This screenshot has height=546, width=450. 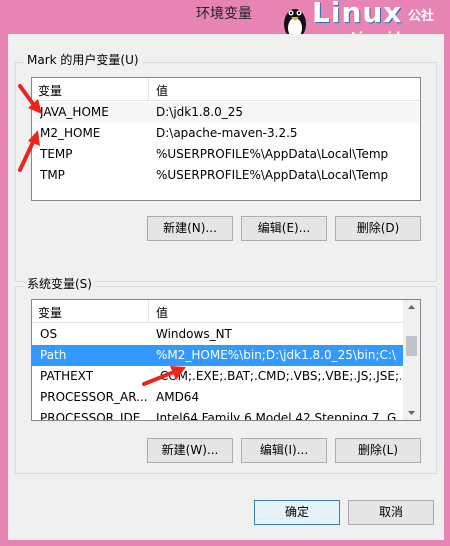 What do you see at coordinates (67, 376) in the screenshot?
I see `var-name: PATHEXT` at bounding box center [67, 376].